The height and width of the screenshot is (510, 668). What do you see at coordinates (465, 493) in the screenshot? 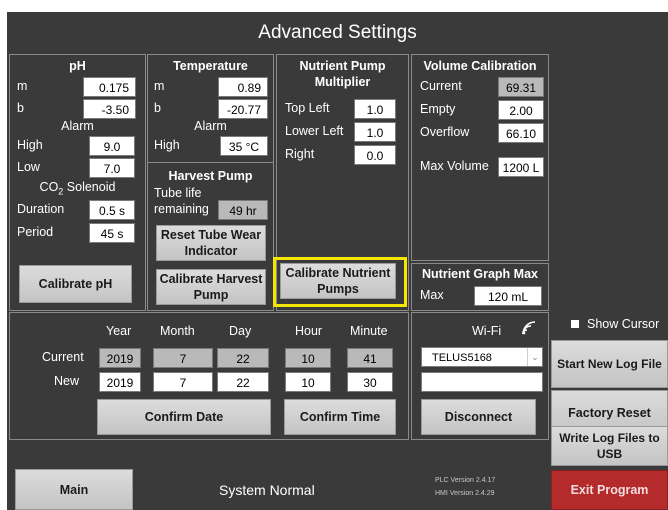
I see `hmi-version: HMI Version 2.4.29` at bounding box center [465, 493].